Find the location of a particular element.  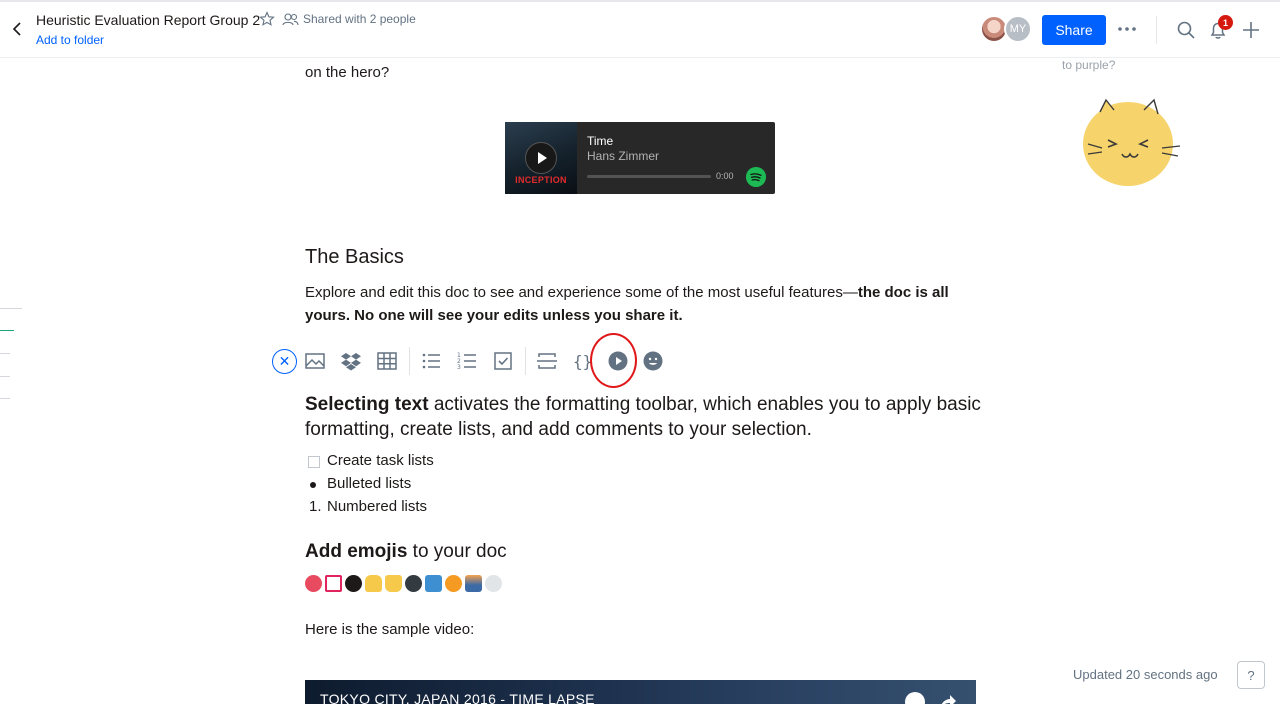

bulleted-list-icon is located at coordinates (431, 361).